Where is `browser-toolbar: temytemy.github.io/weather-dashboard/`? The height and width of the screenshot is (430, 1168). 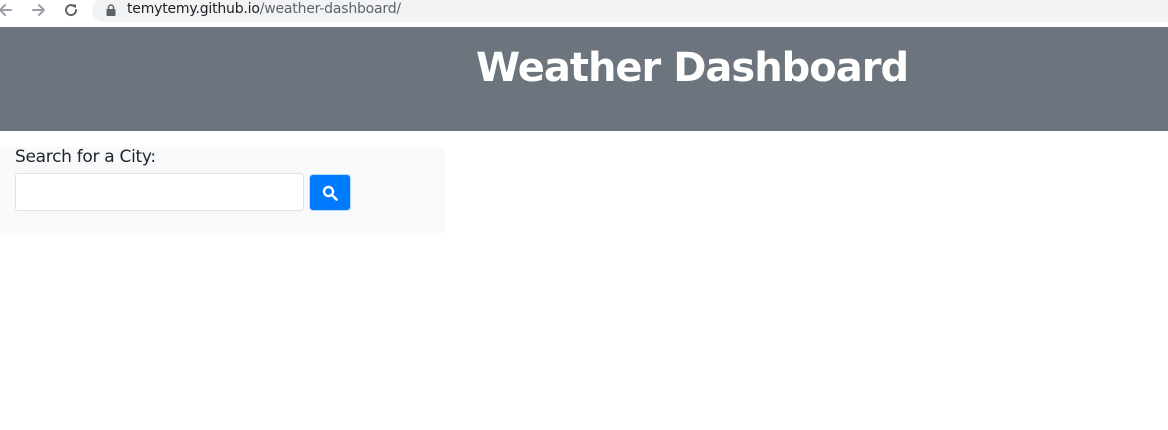 browser-toolbar: temytemy.github.io/weather-dashboard/ is located at coordinates (584, 13).